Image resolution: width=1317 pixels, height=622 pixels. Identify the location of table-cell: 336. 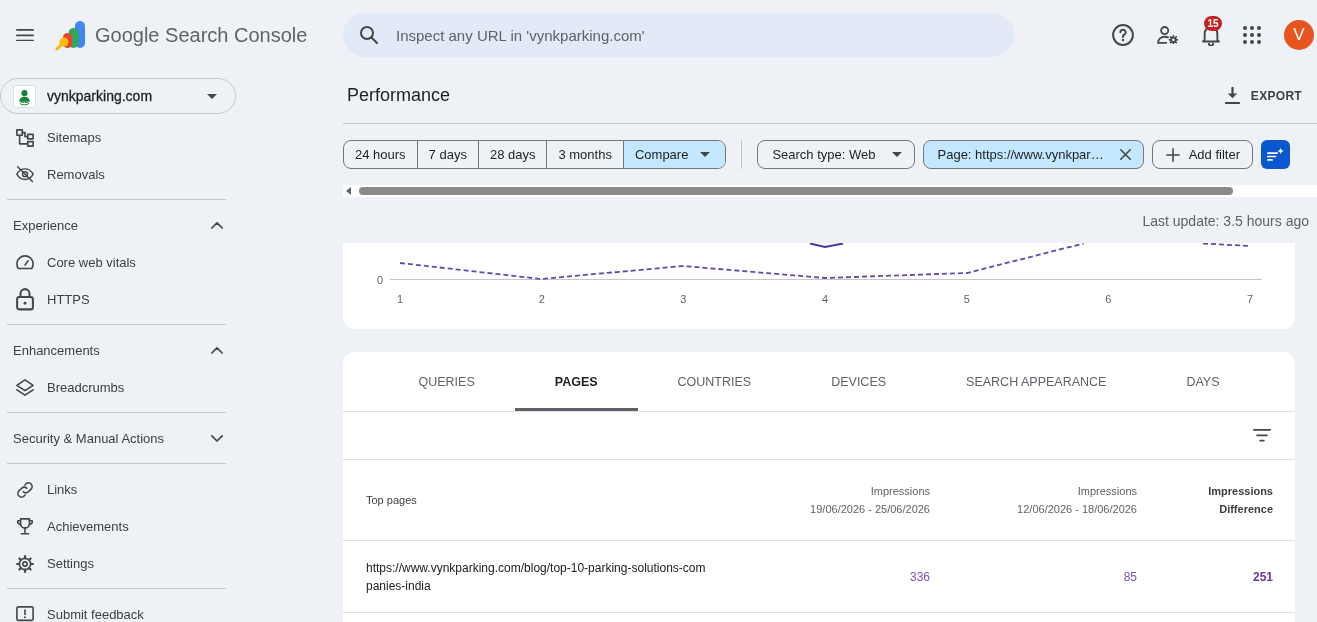
(919, 576).